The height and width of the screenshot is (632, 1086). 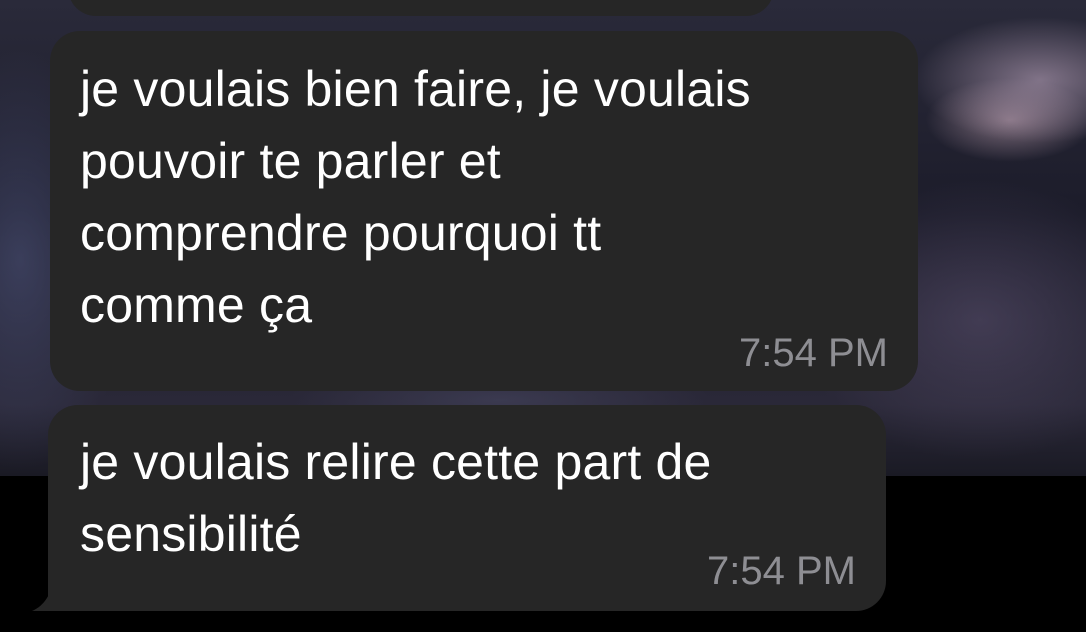 I want to click on bubble-tail-icon, so click(x=51, y=588).